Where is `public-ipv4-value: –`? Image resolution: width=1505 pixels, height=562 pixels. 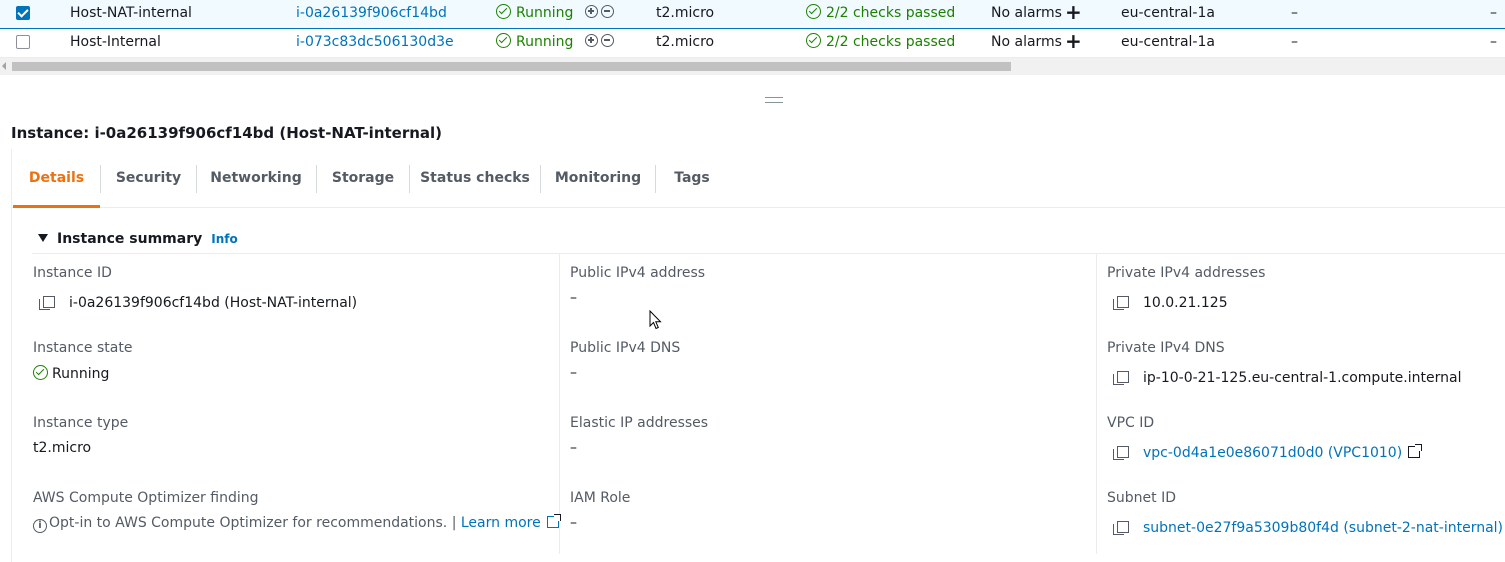 public-ipv4-value: – is located at coordinates (573, 298).